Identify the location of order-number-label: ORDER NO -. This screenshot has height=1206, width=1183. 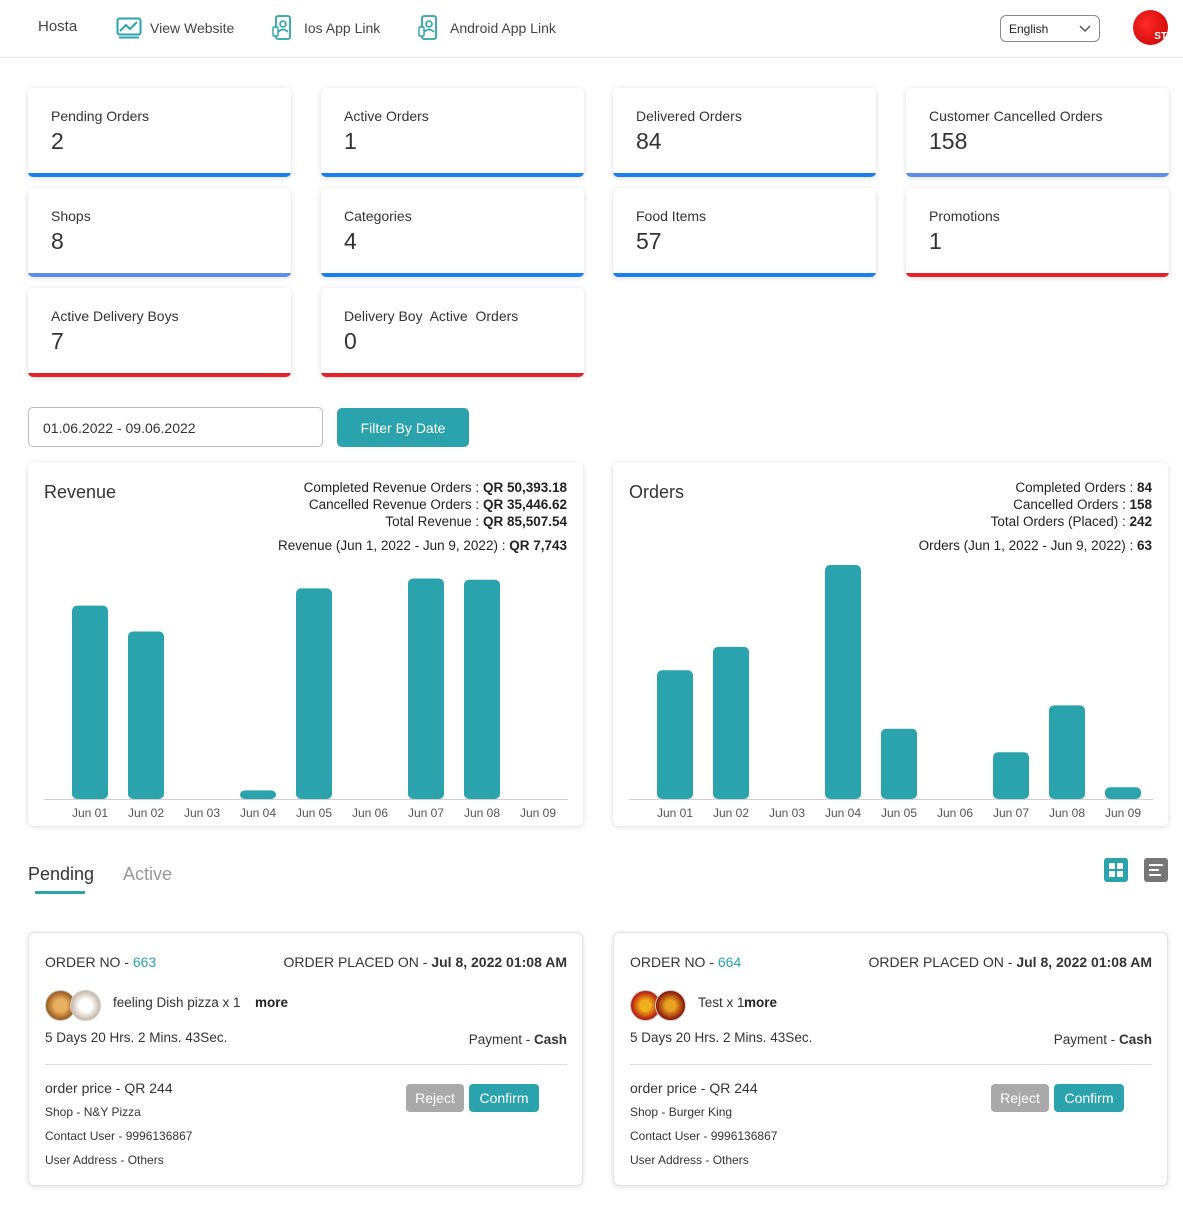
(674, 962).